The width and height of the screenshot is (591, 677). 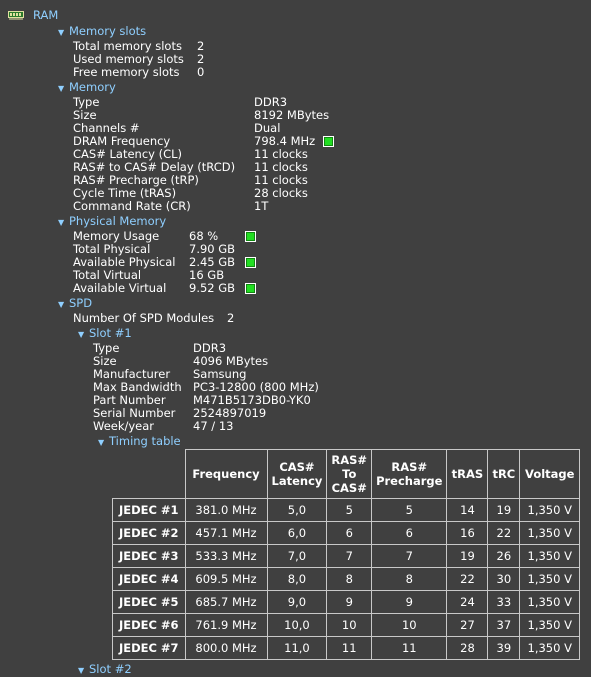 I want to click on label-available-virtual: Available Virtual, so click(x=120, y=288).